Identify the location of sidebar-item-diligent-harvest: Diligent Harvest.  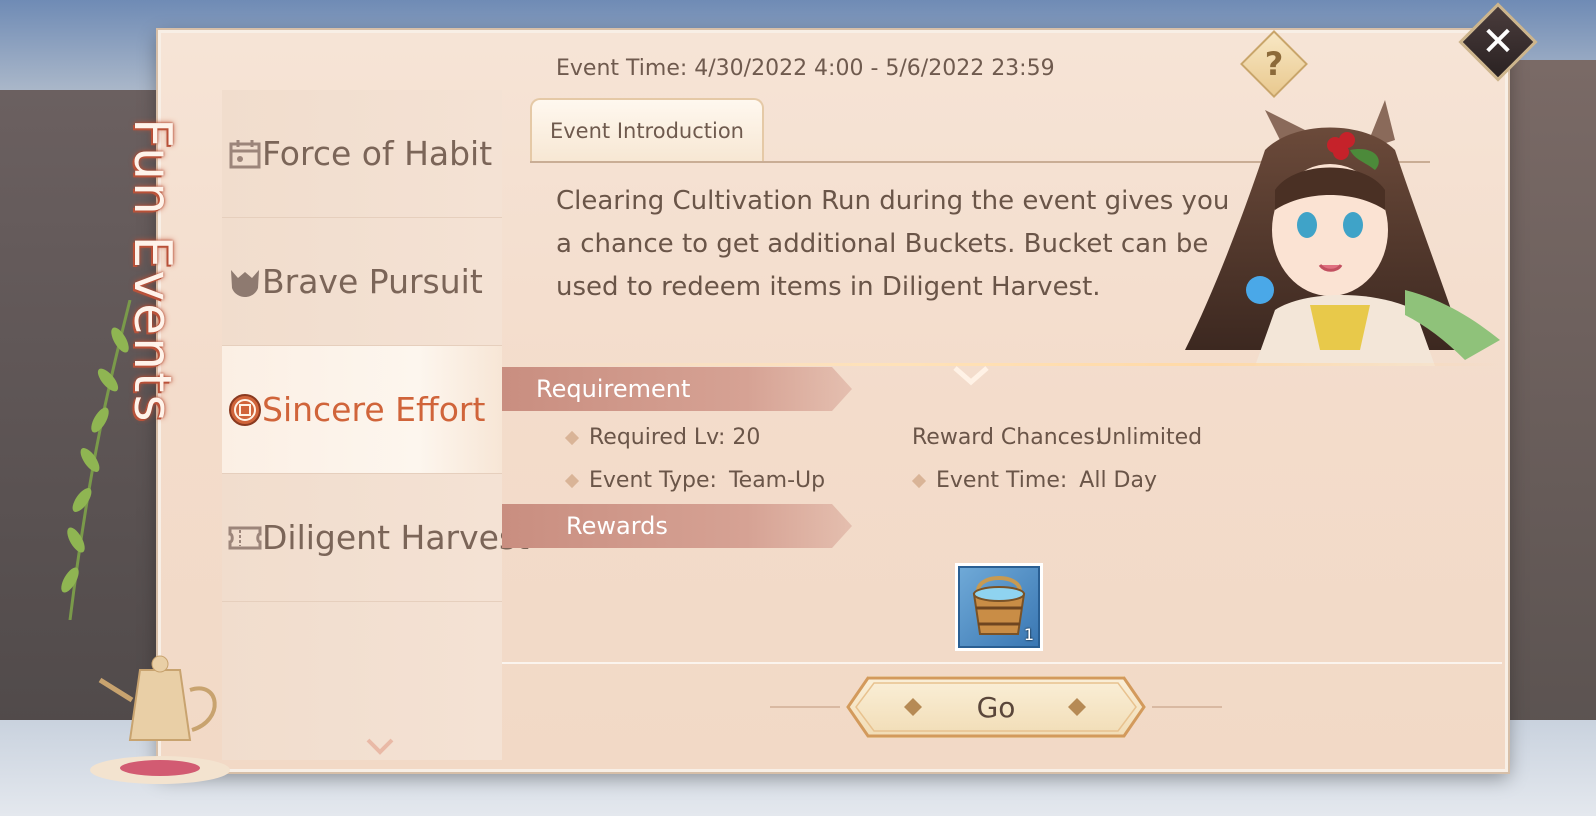
(375, 538).